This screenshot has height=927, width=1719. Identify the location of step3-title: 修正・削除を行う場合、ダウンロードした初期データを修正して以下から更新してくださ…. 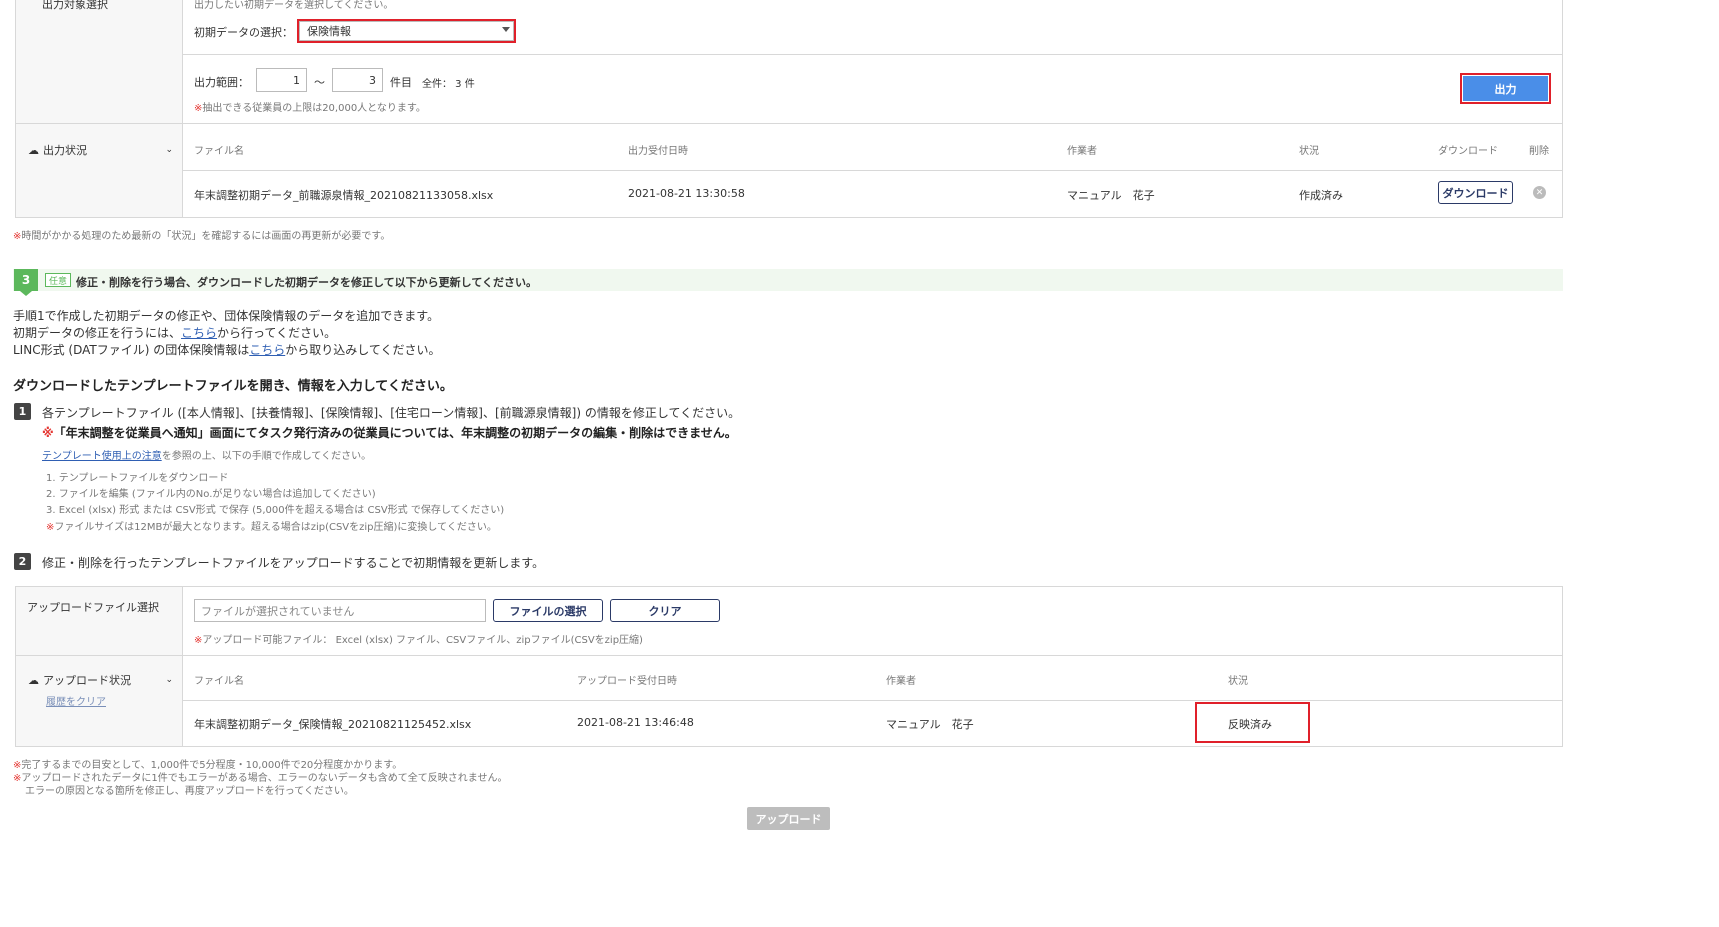
(307, 282).